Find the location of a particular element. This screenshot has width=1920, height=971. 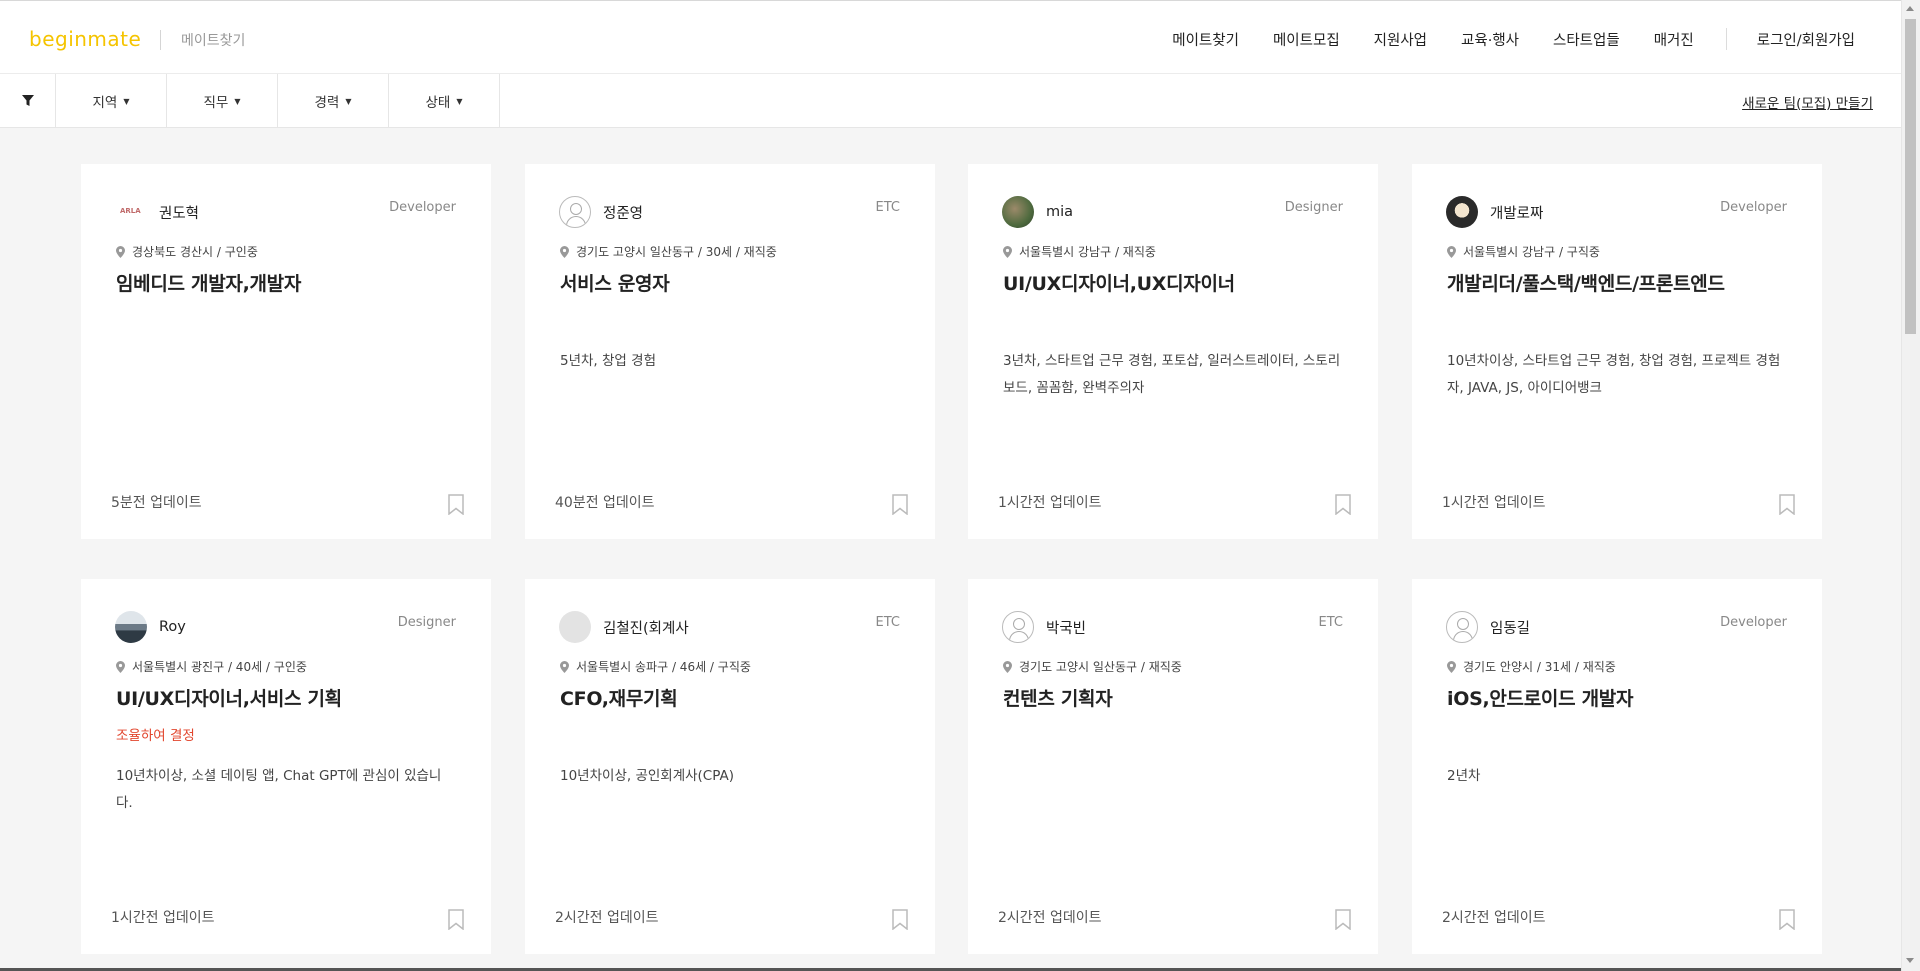

updated-time: 5분전 업데이트 is located at coordinates (156, 503).